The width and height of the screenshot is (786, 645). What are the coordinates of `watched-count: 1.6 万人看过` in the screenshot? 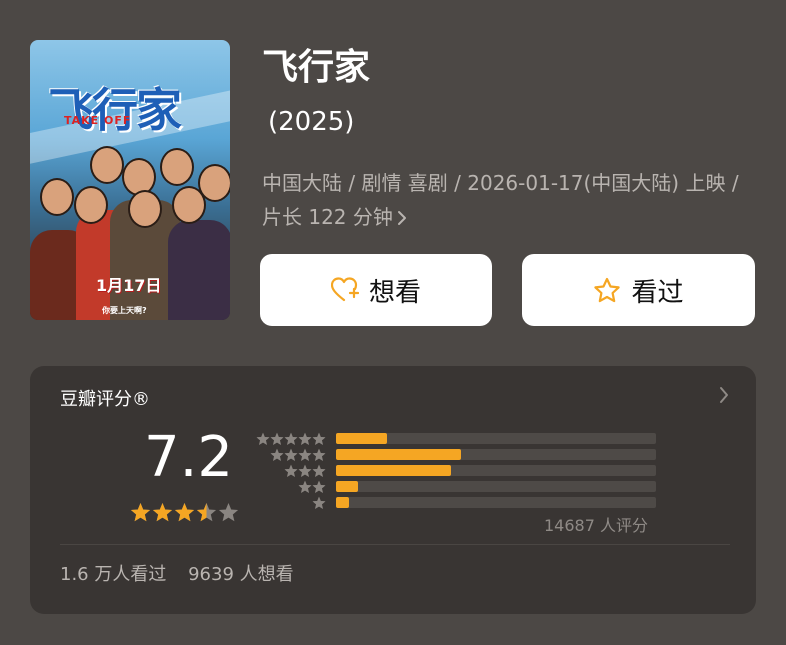 It's located at (113, 574).